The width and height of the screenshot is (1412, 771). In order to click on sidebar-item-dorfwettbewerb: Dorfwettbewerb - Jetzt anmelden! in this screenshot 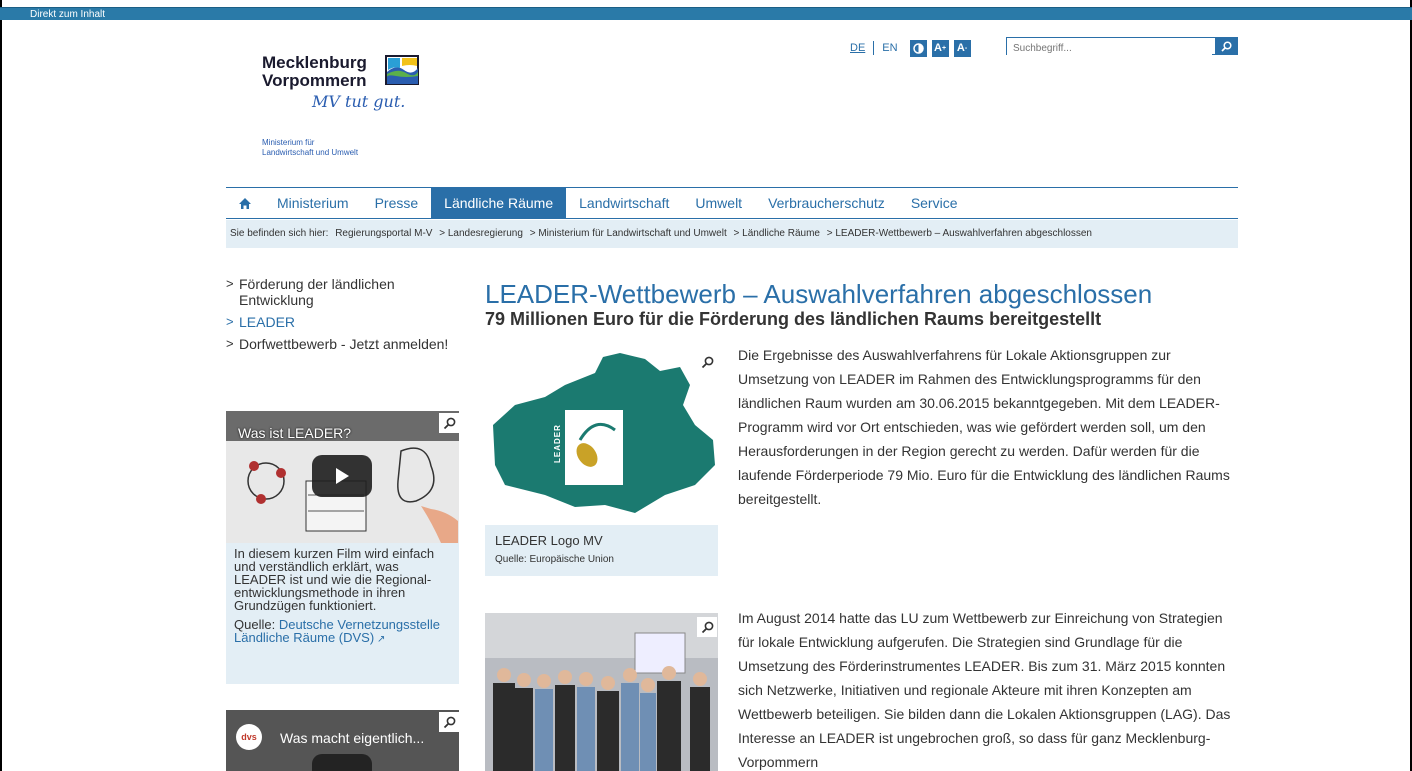, I will do `click(343, 344)`.